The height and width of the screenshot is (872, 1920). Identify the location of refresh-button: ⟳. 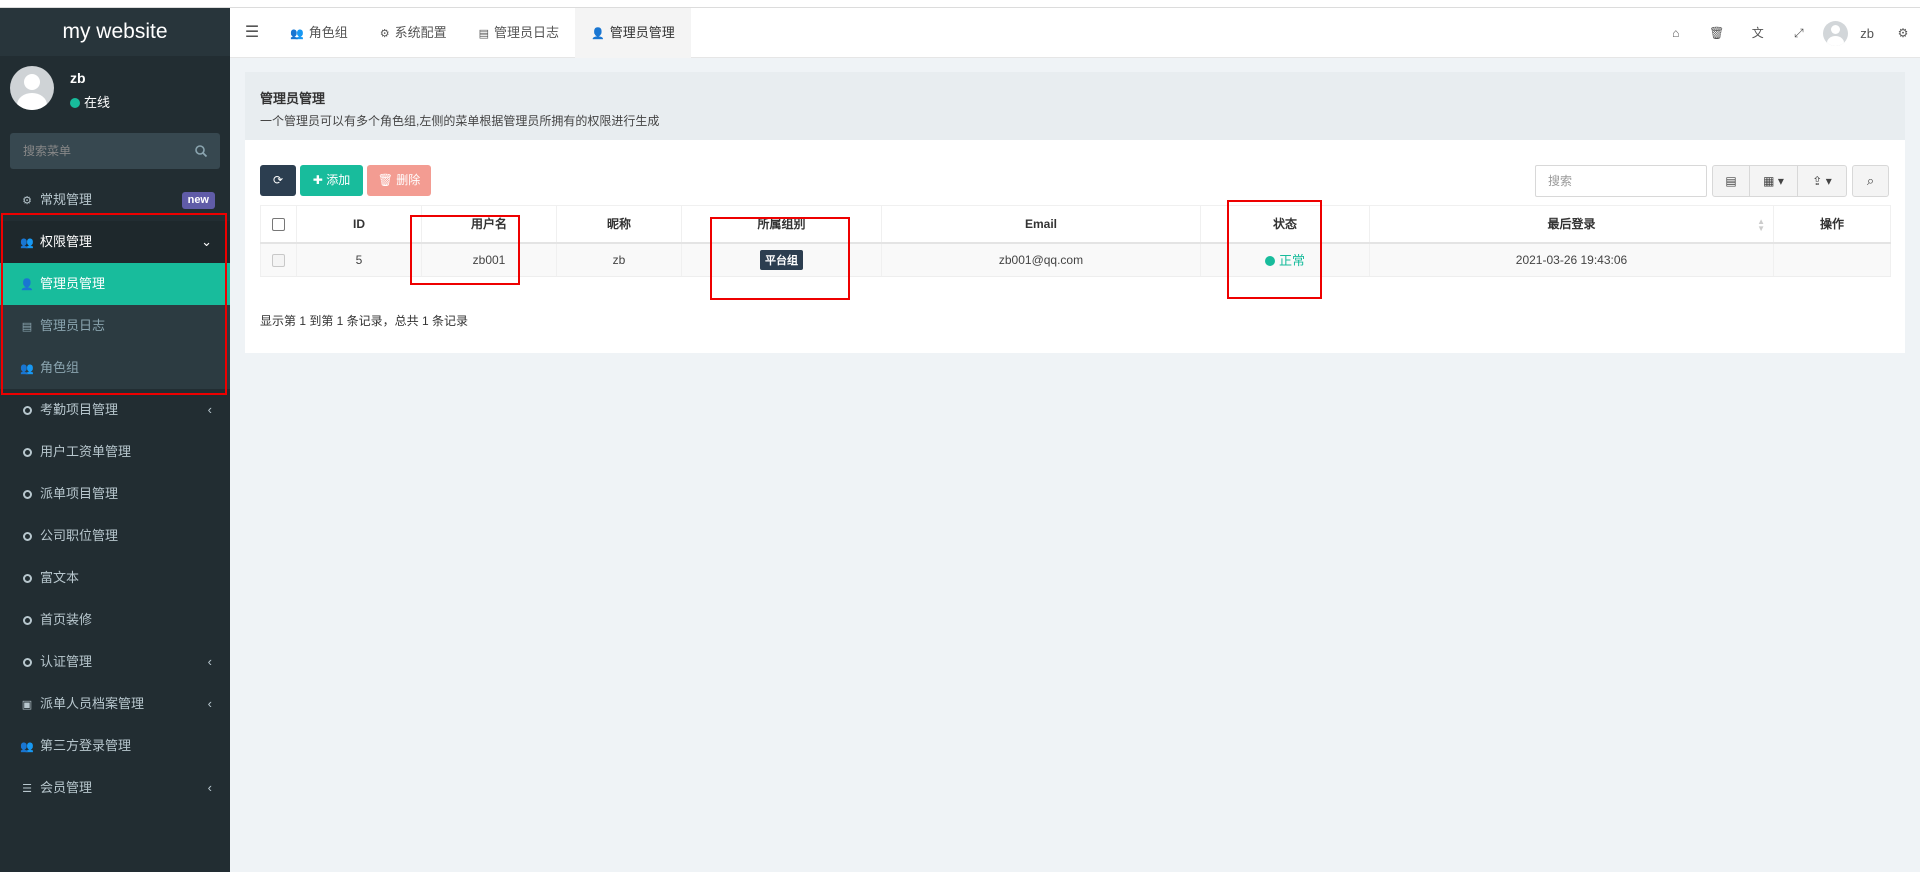
(278, 180).